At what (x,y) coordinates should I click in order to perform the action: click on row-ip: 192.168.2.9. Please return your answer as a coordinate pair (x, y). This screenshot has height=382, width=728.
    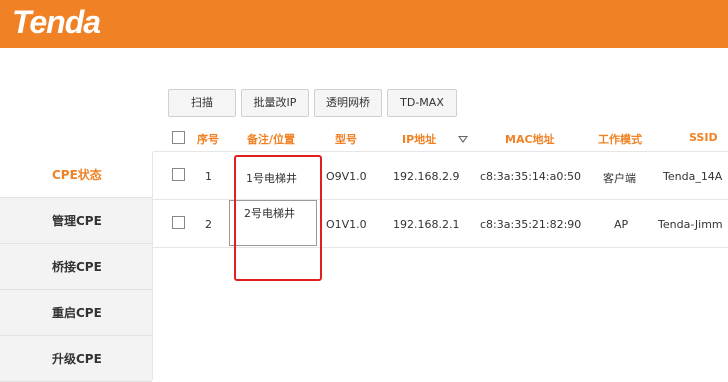
    Looking at the image, I should click on (426, 176).